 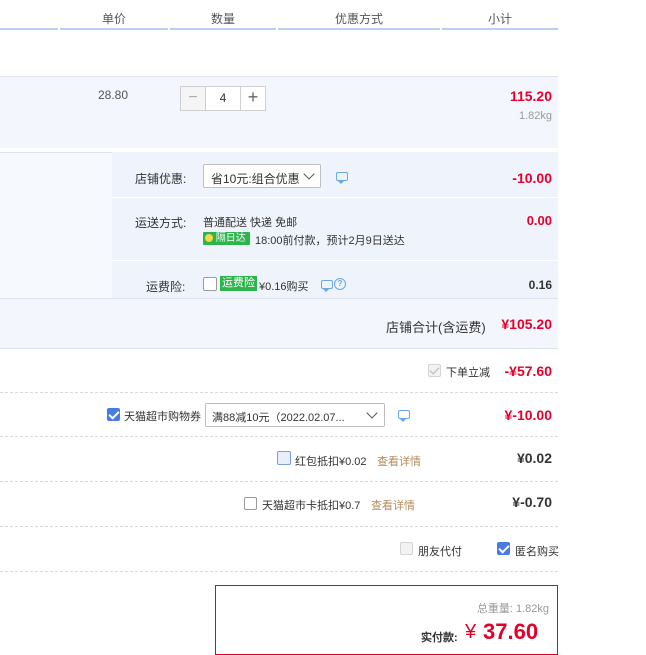 What do you see at coordinates (284, 458) in the screenshot?
I see `red-packet-checkbox` at bounding box center [284, 458].